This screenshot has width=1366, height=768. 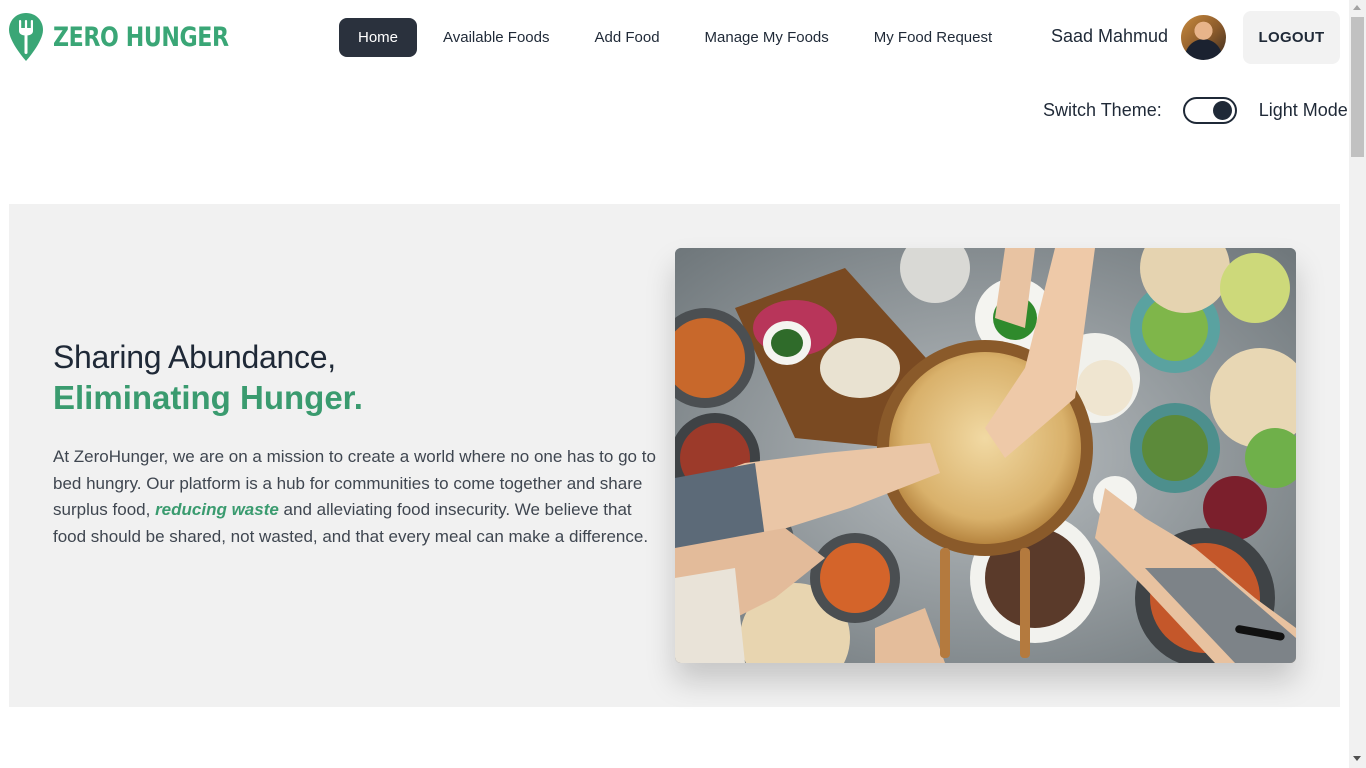 What do you see at coordinates (496, 37) in the screenshot?
I see `nav-link-available-foods: Available Foods` at bounding box center [496, 37].